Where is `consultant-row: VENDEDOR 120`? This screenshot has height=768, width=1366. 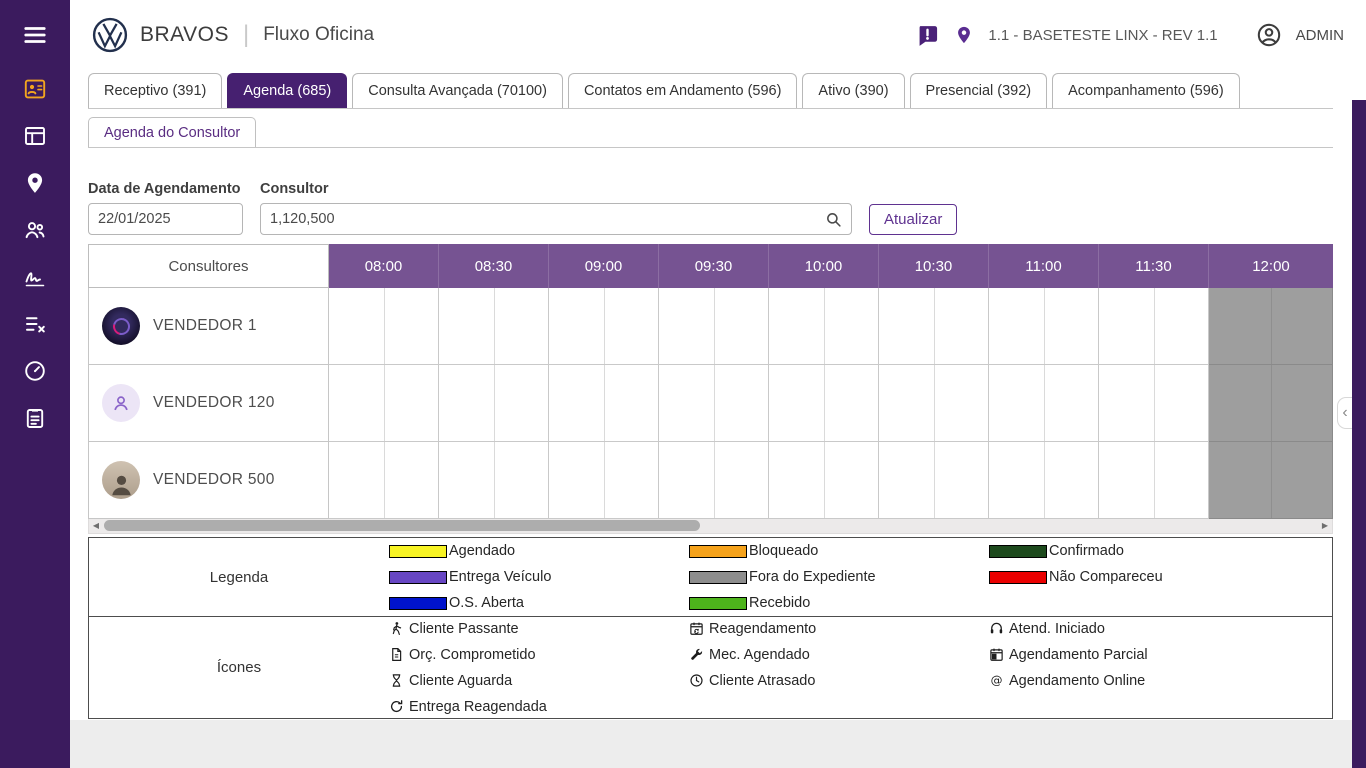
consultant-row: VENDEDOR 120 is located at coordinates (710, 403).